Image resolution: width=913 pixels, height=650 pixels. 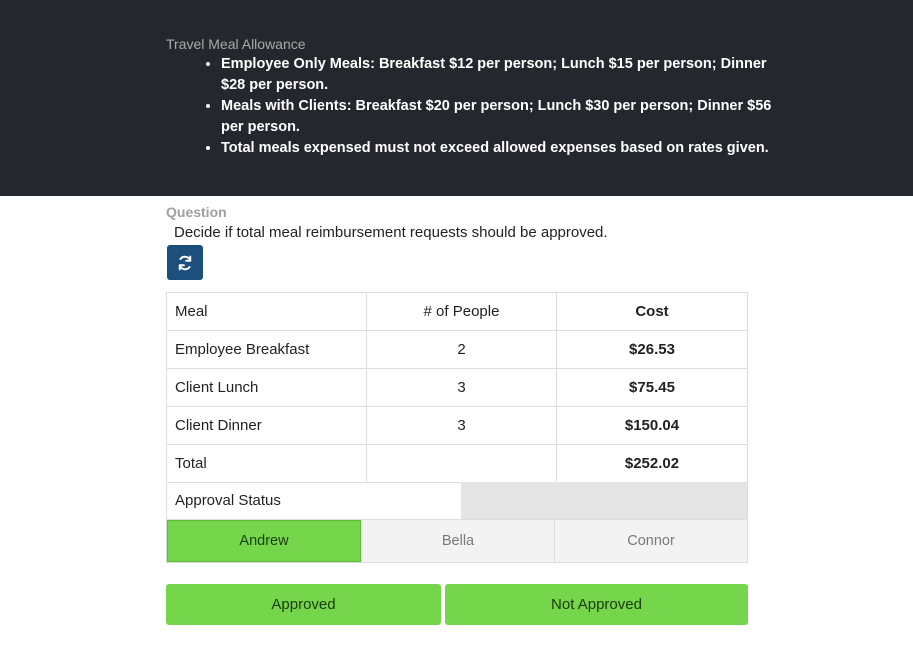 I want to click on person-selector: Andrew Bella Connor, so click(x=457, y=541).